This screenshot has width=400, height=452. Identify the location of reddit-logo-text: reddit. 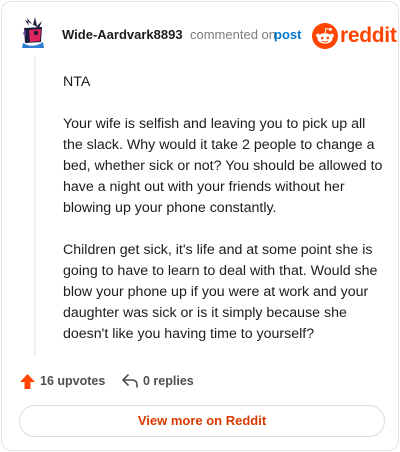
(368, 35).